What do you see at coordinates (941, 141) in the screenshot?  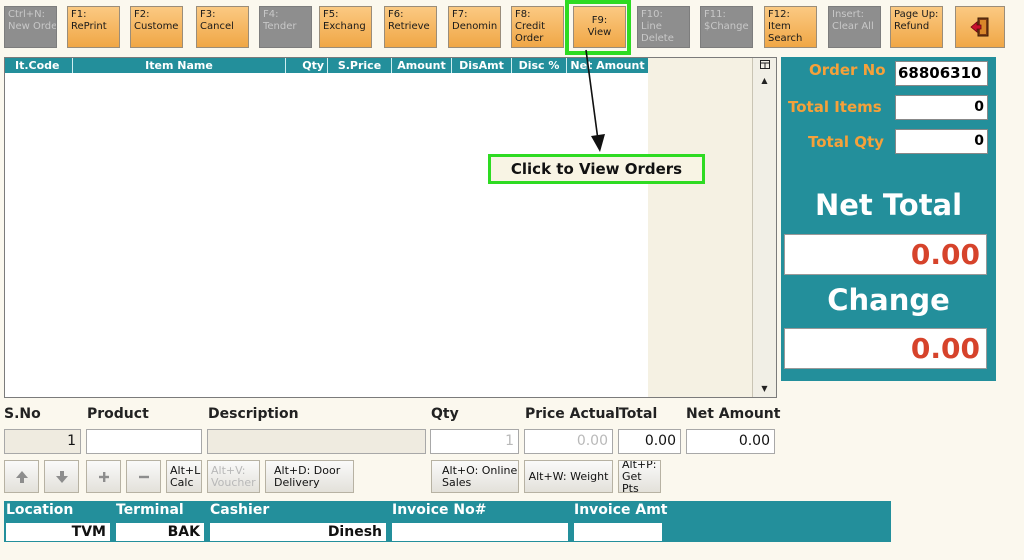 I see `total-qty-value: 0` at bounding box center [941, 141].